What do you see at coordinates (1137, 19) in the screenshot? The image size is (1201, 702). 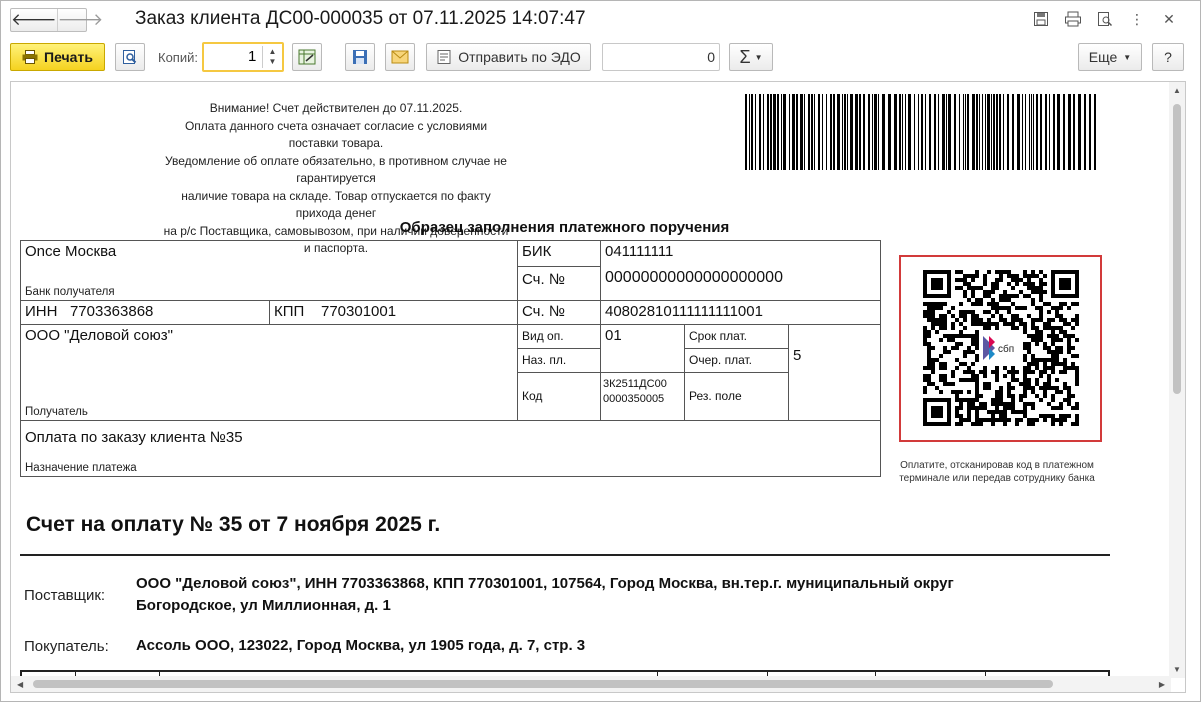 I see `more-menu-icon: ⋮` at bounding box center [1137, 19].